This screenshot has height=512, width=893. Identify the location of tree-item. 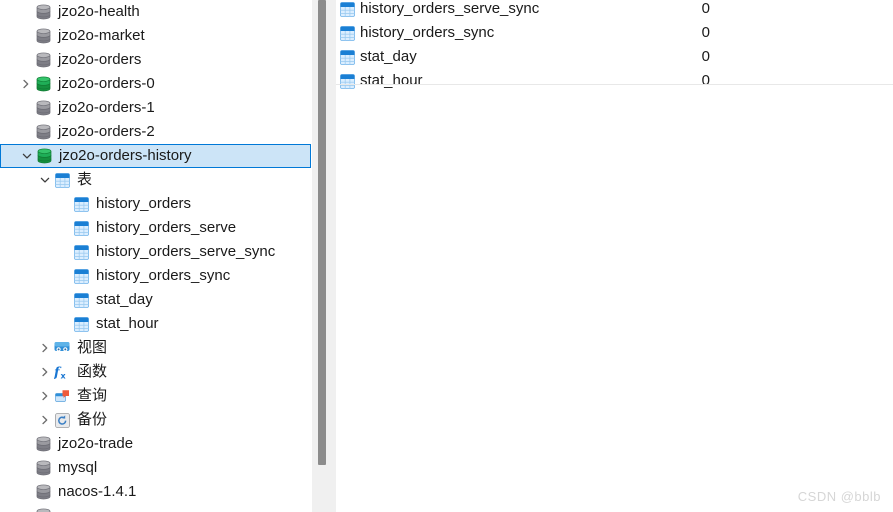
(156, 508).